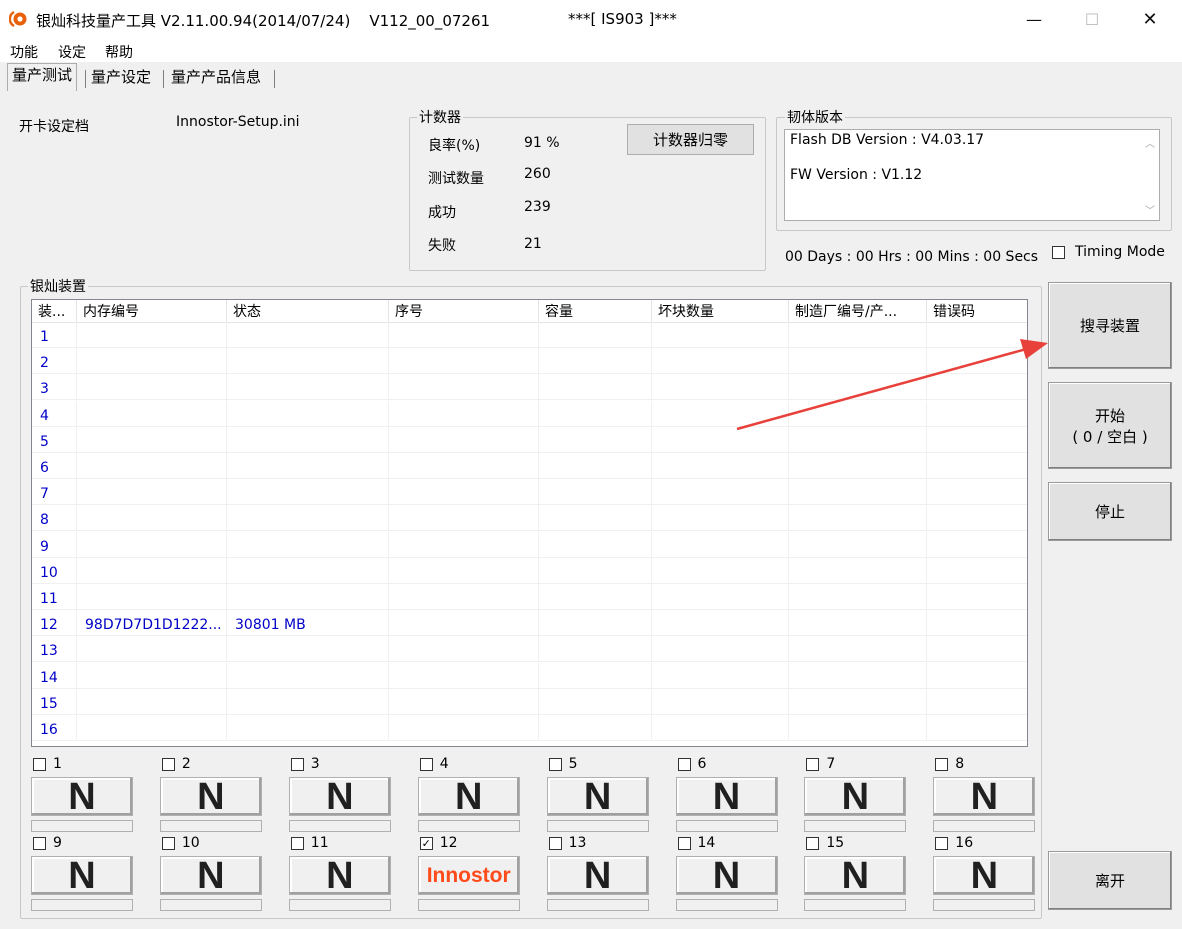 The height and width of the screenshot is (929, 1182). Describe the element at coordinates (468, 875) in the screenshot. I see `port-12-status-button: Innostor` at that location.